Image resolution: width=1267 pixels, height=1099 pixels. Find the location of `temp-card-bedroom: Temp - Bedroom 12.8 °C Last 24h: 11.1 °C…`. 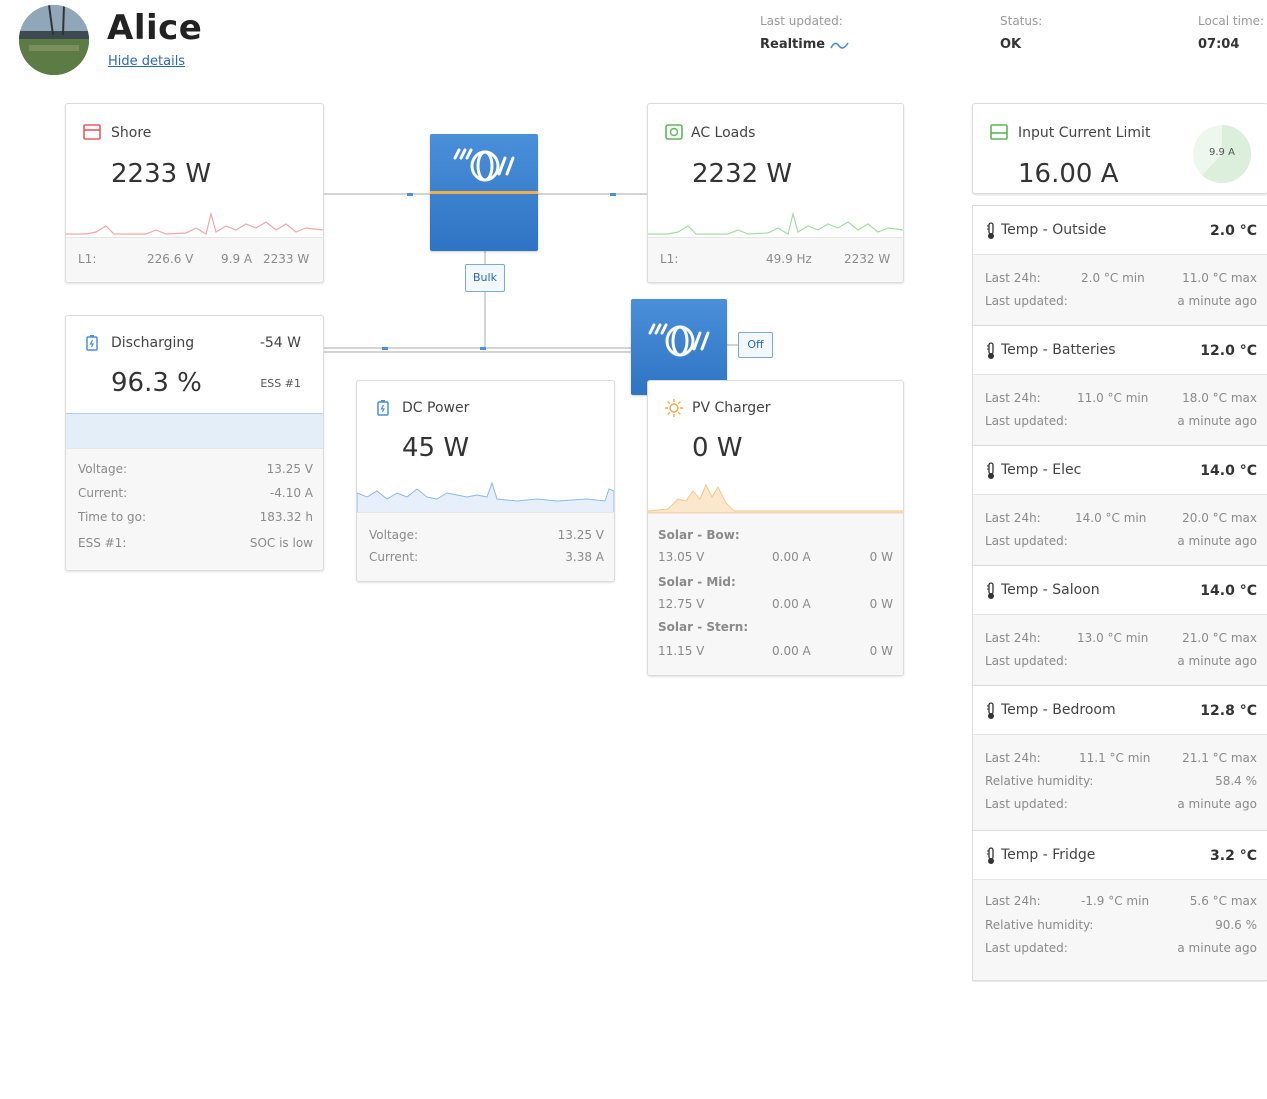

temp-card-bedroom: Temp - Bedroom 12.8 °C Last 24h: 11.1 °C… is located at coordinates (1119, 758).